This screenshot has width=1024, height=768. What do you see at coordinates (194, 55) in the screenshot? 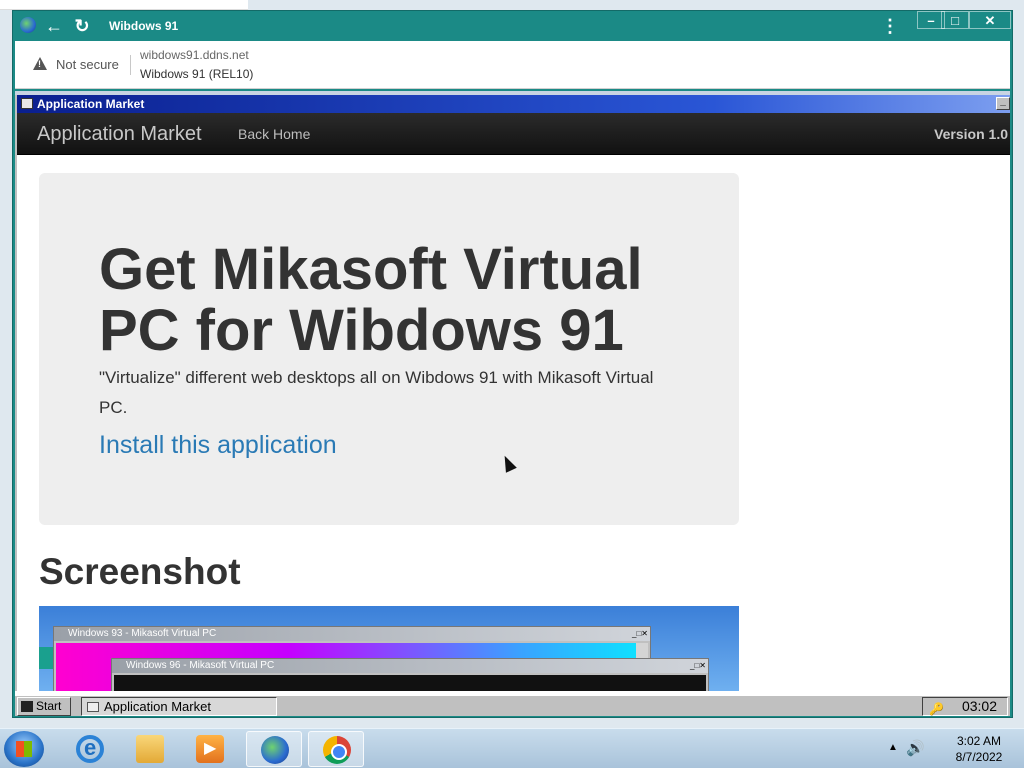
I see `url-text: wibdows91.ddns.net` at bounding box center [194, 55].